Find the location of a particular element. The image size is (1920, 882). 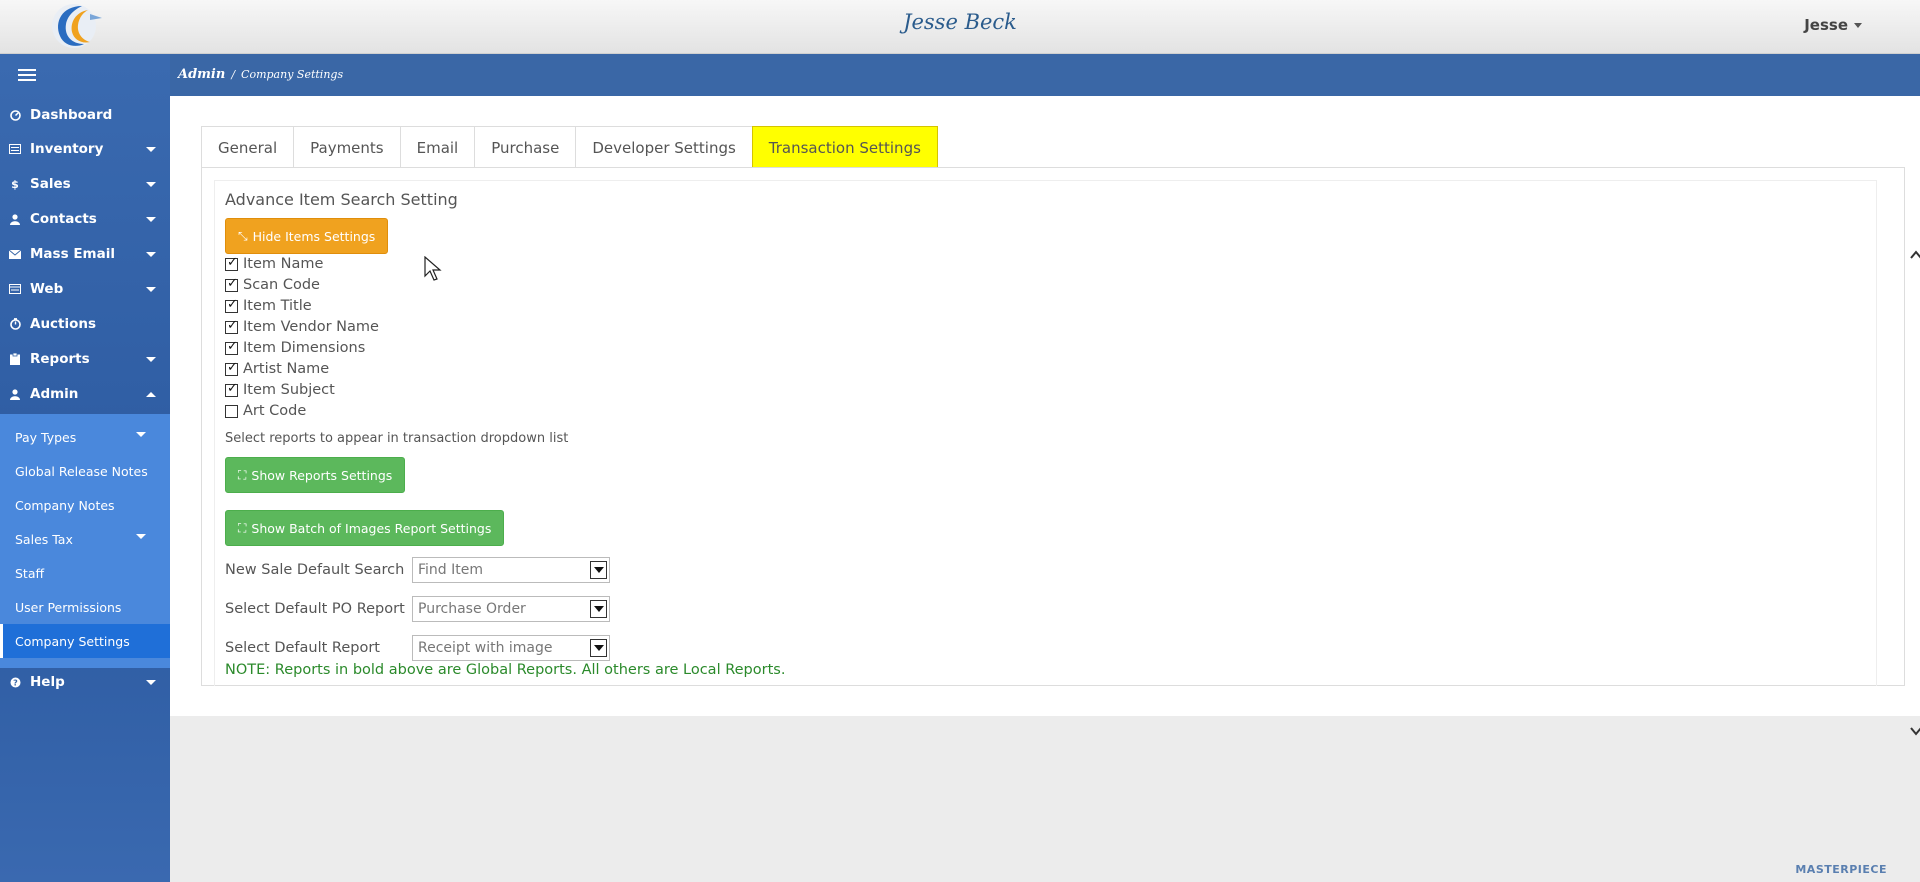

sidebar-item-company-notes: Company Notes is located at coordinates (85, 505).